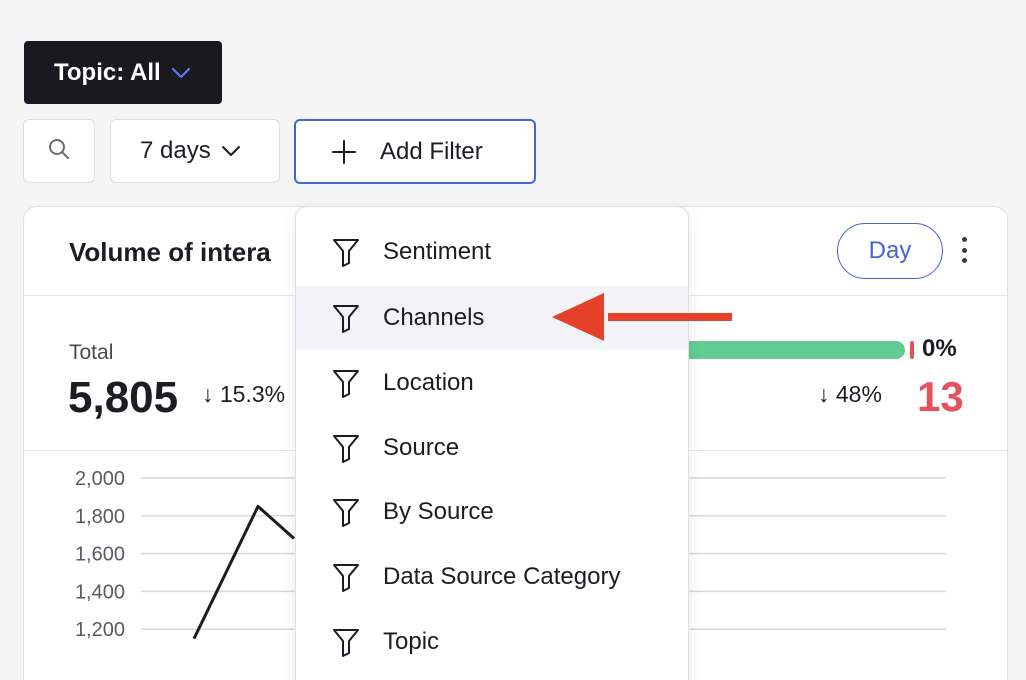 The width and height of the screenshot is (1026, 680). What do you see at coordinates (438, 511) in the screenshot?
I see `filter-menu-item-label: By Source` at bounding box center [438, 511].